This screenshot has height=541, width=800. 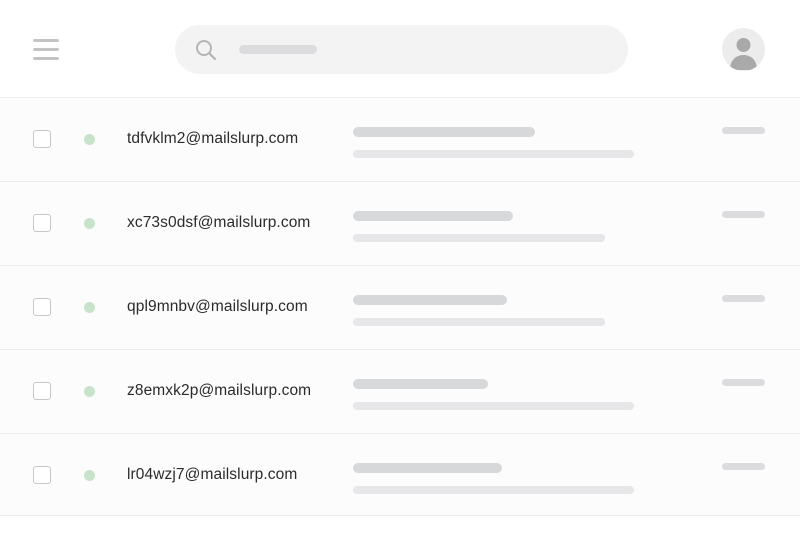 I want to click on hamburger-menu-icon, so click(x=46, y=49).